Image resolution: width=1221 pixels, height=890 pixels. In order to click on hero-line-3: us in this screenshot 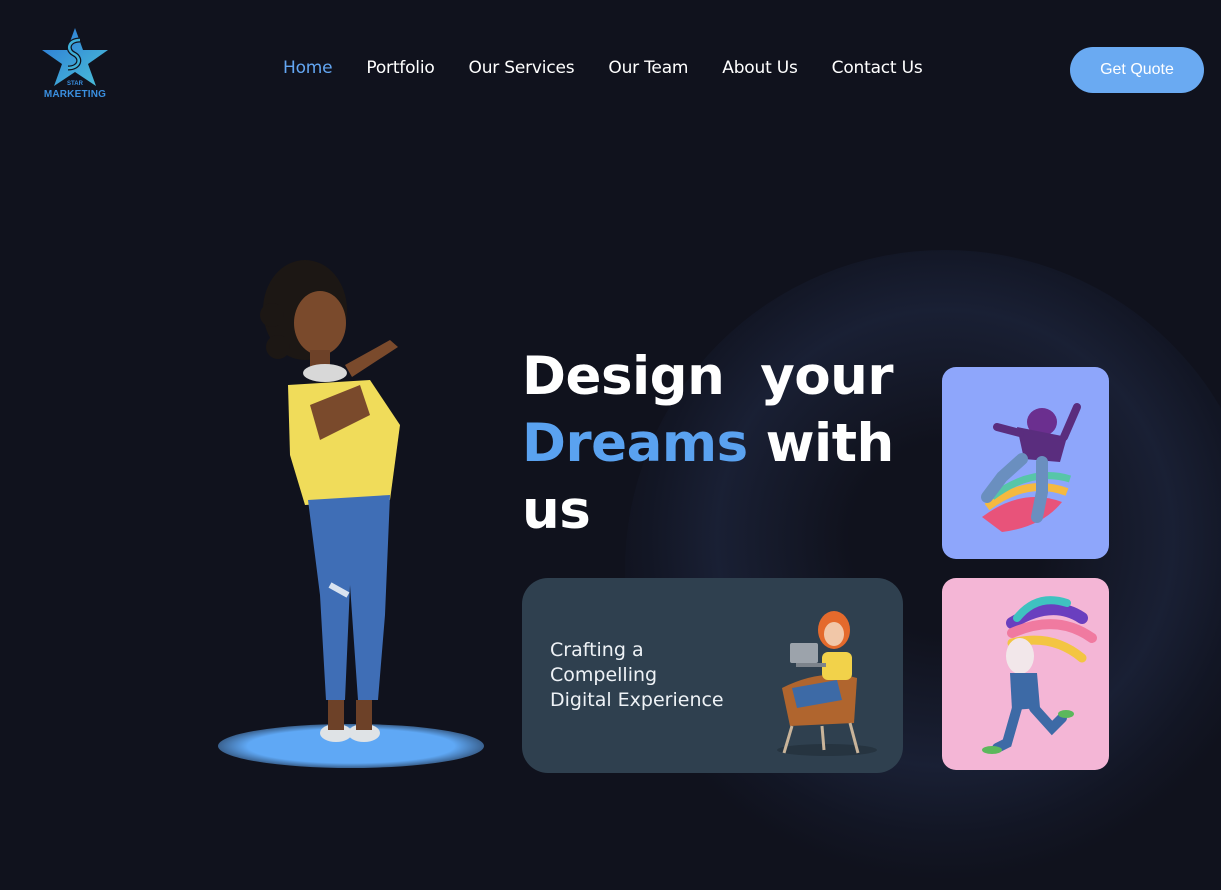, I will do `click(556, 510)`.